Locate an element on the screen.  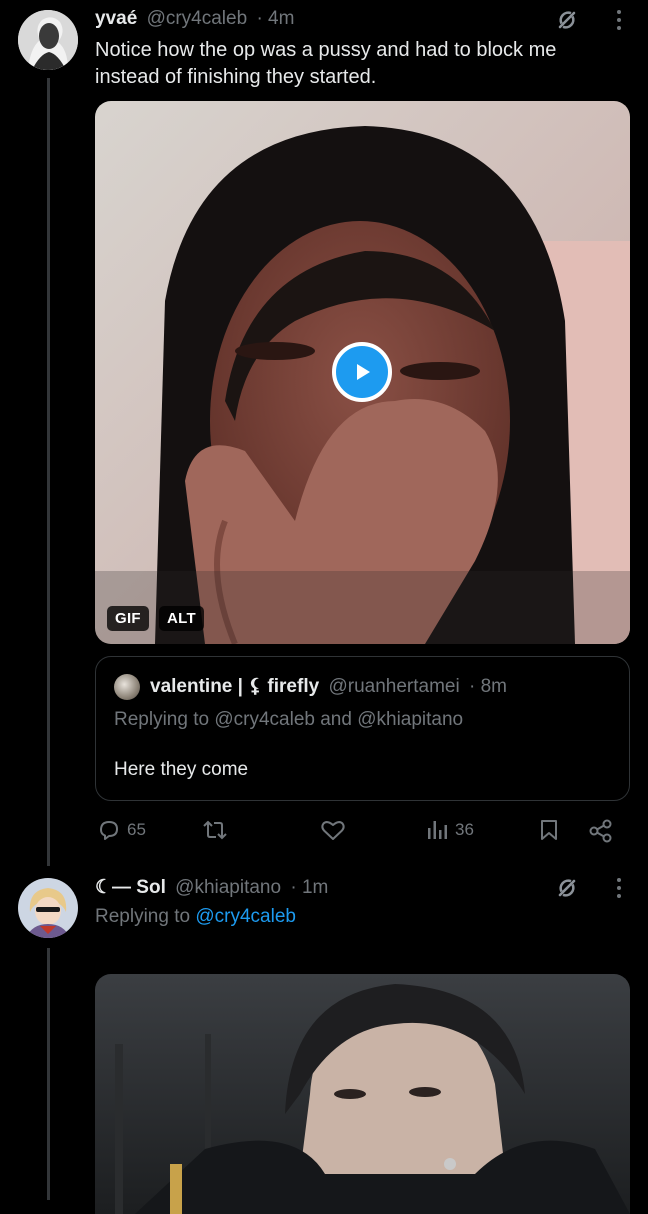
tweet-header: ☾— Sol @khiapitano · 1m is located at coordinates (211, 887).